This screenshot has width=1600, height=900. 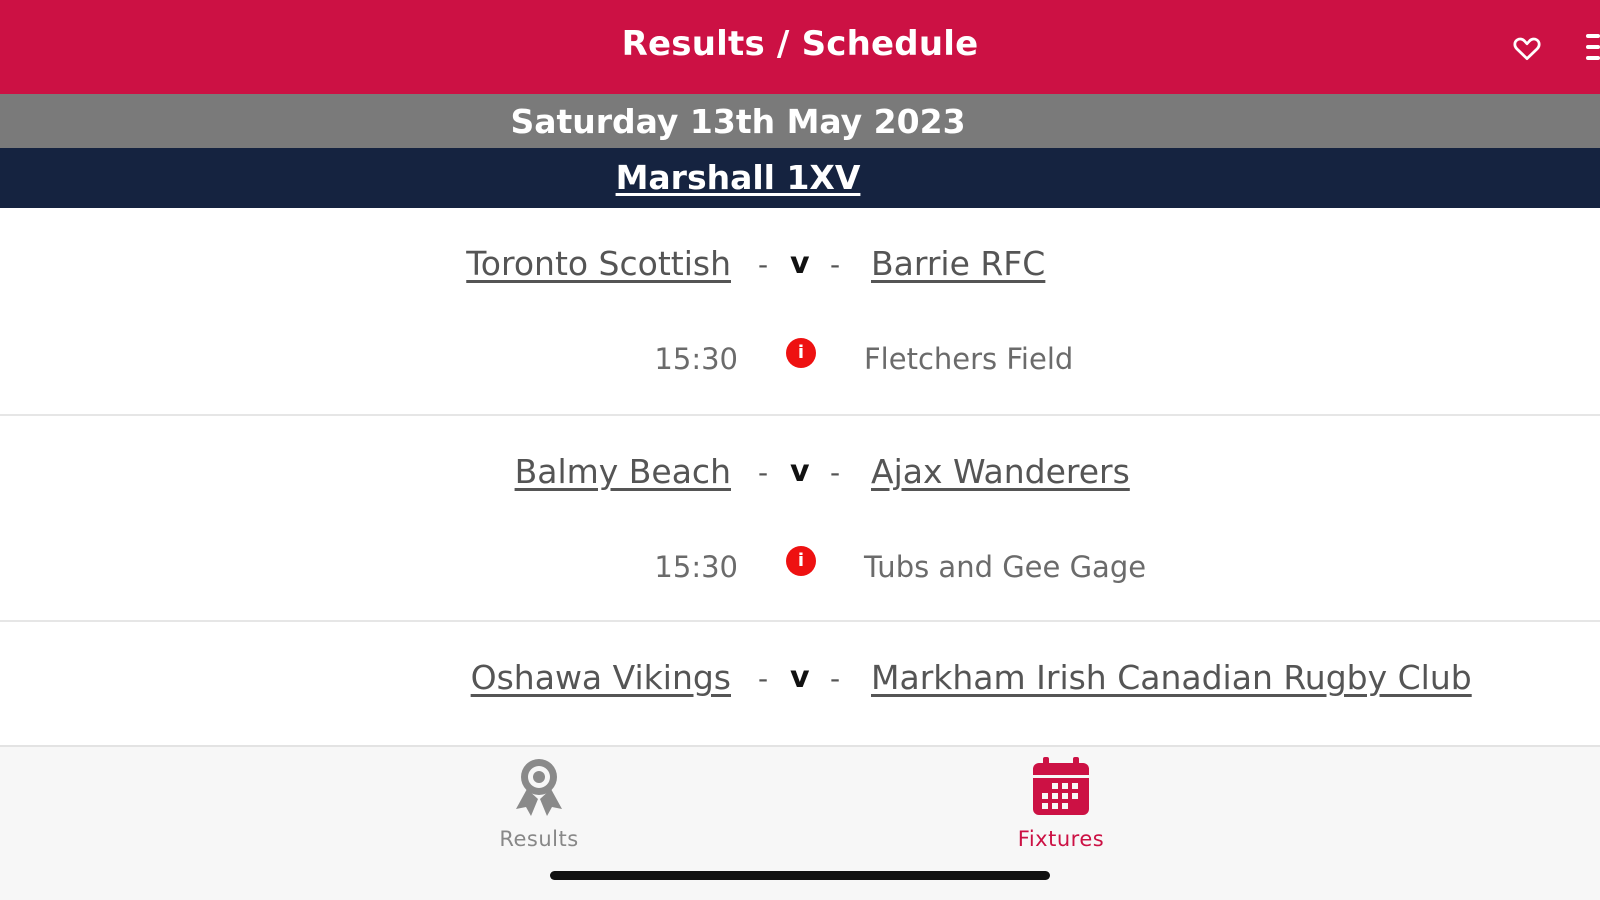 What do you see at coordinates (598, 263) in the screenshot?
I see `home-team-link: Toronto Scottish` at bounding box center [598, 263].